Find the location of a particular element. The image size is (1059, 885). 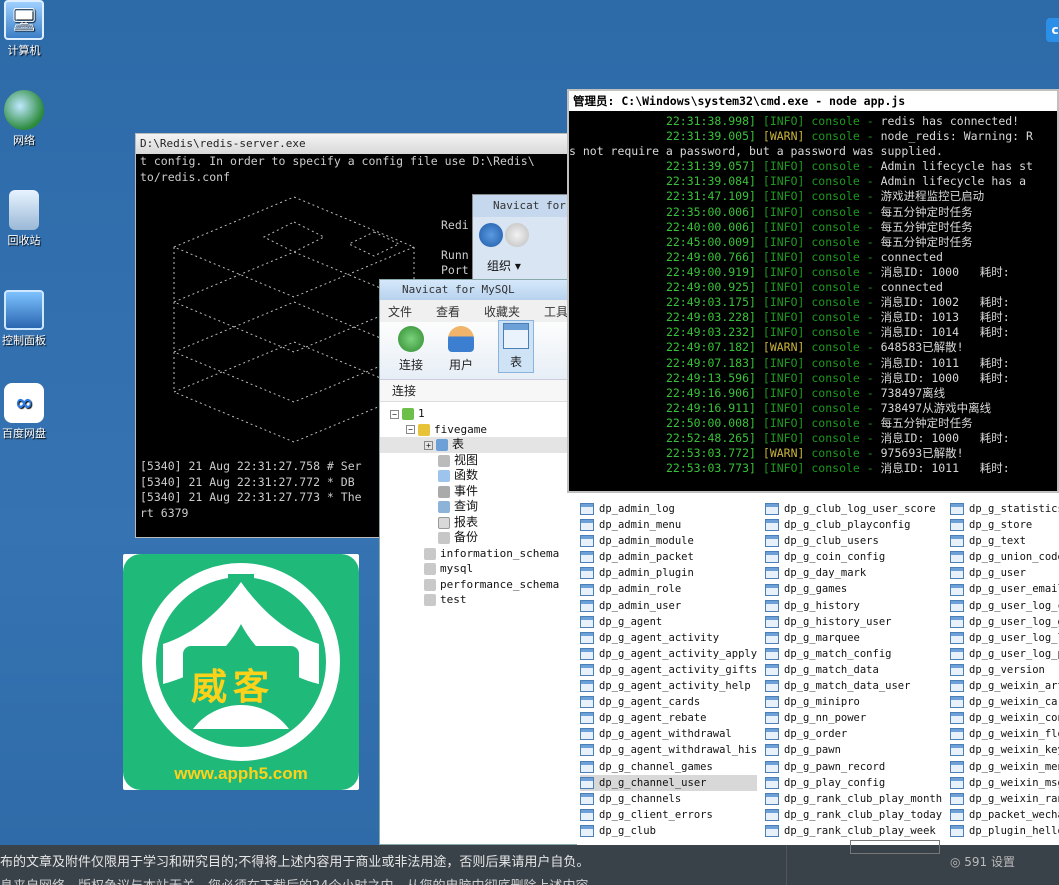

user-button: 用户 is located at coordinates (461, 349).